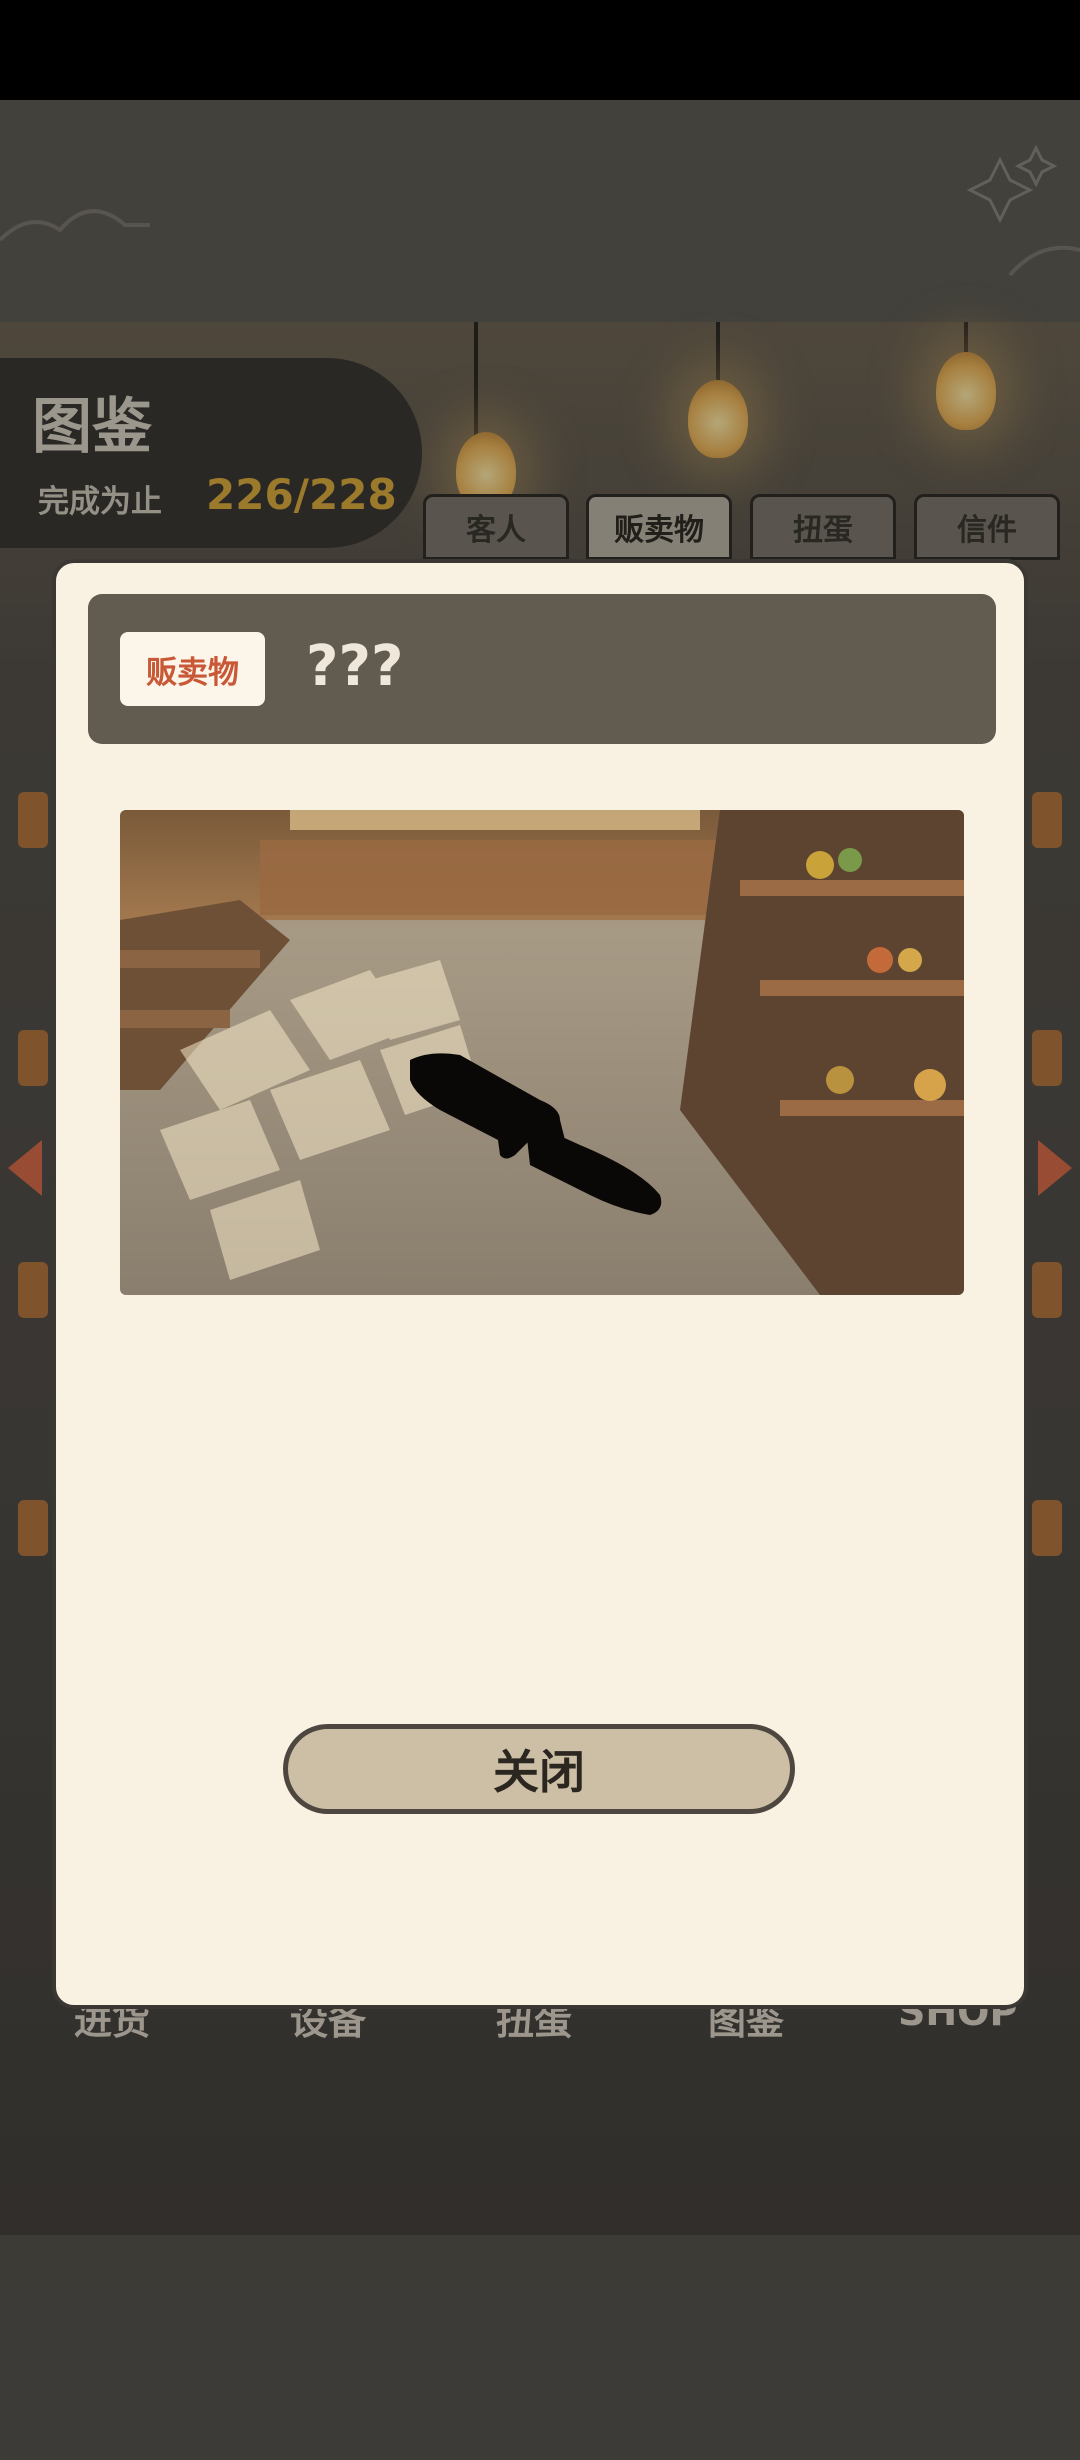 The height and width of the screenshot is (2460, 1080). I want to click on item-name: ???, so click(355, 666).